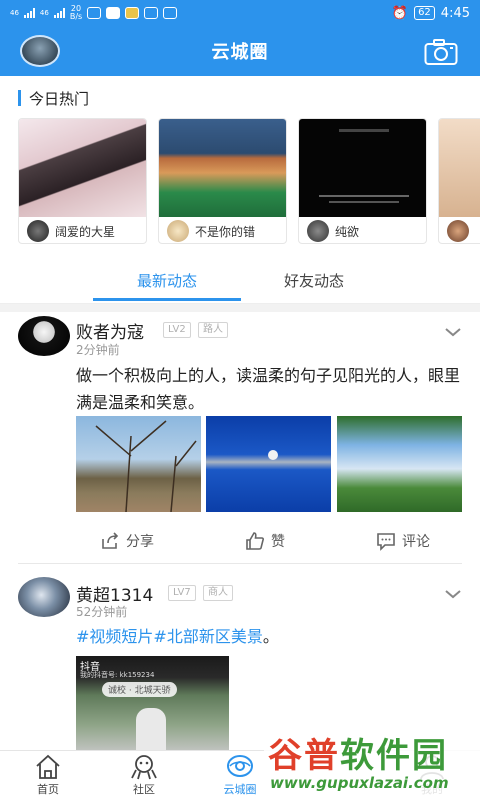 The height and width of the screenshot is (800, 480). I want to click on watermark-brand: 谷普软件园, so click(358, 752).